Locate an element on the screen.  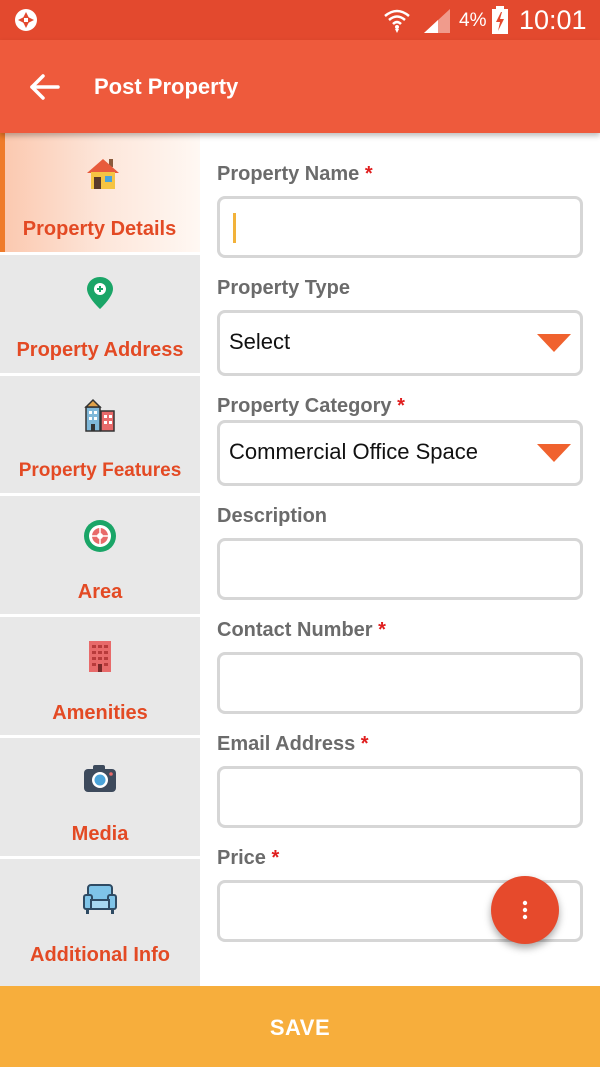
status-bar: 4% 10:01 is located at coordinates (300, 20).